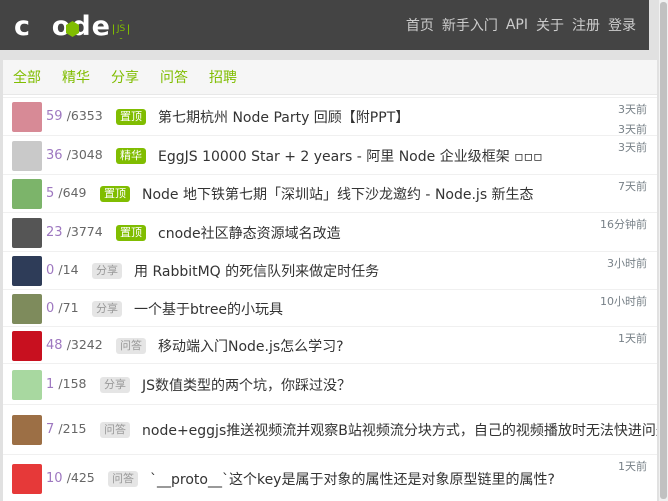  Describe the element at coordinates (54, 345) in the screenshot. I see `reply-count: 48` at that location.